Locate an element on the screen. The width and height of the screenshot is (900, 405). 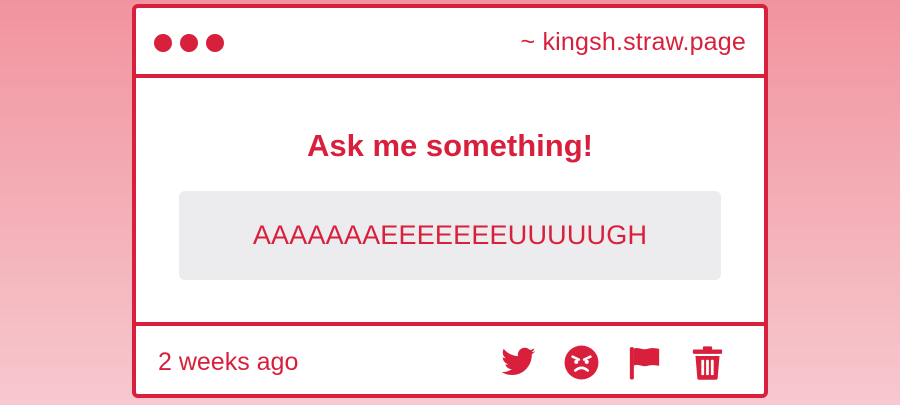
angry-face-icon is located at coordinates (581, 362).